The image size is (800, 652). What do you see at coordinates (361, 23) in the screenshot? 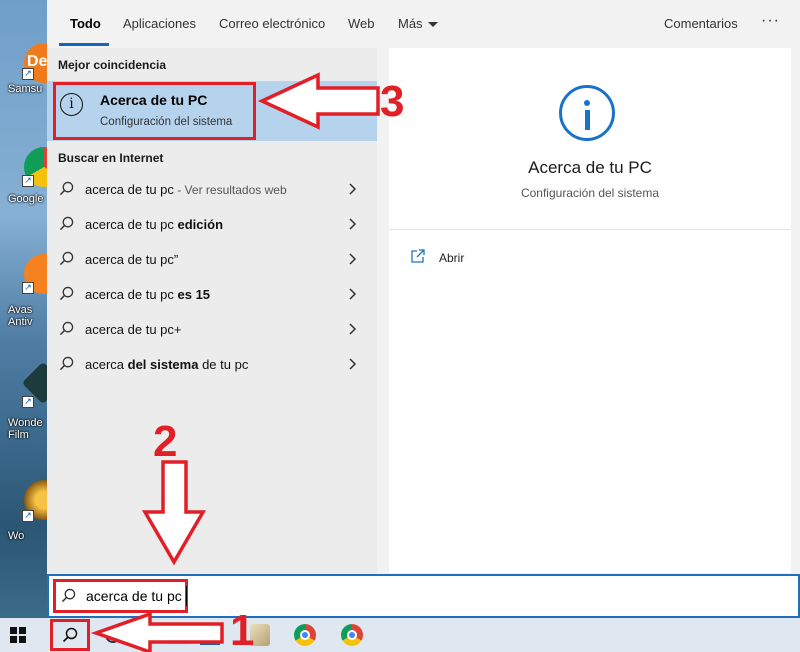
I see `tab-web: Web` at bounding box center [361, 23].